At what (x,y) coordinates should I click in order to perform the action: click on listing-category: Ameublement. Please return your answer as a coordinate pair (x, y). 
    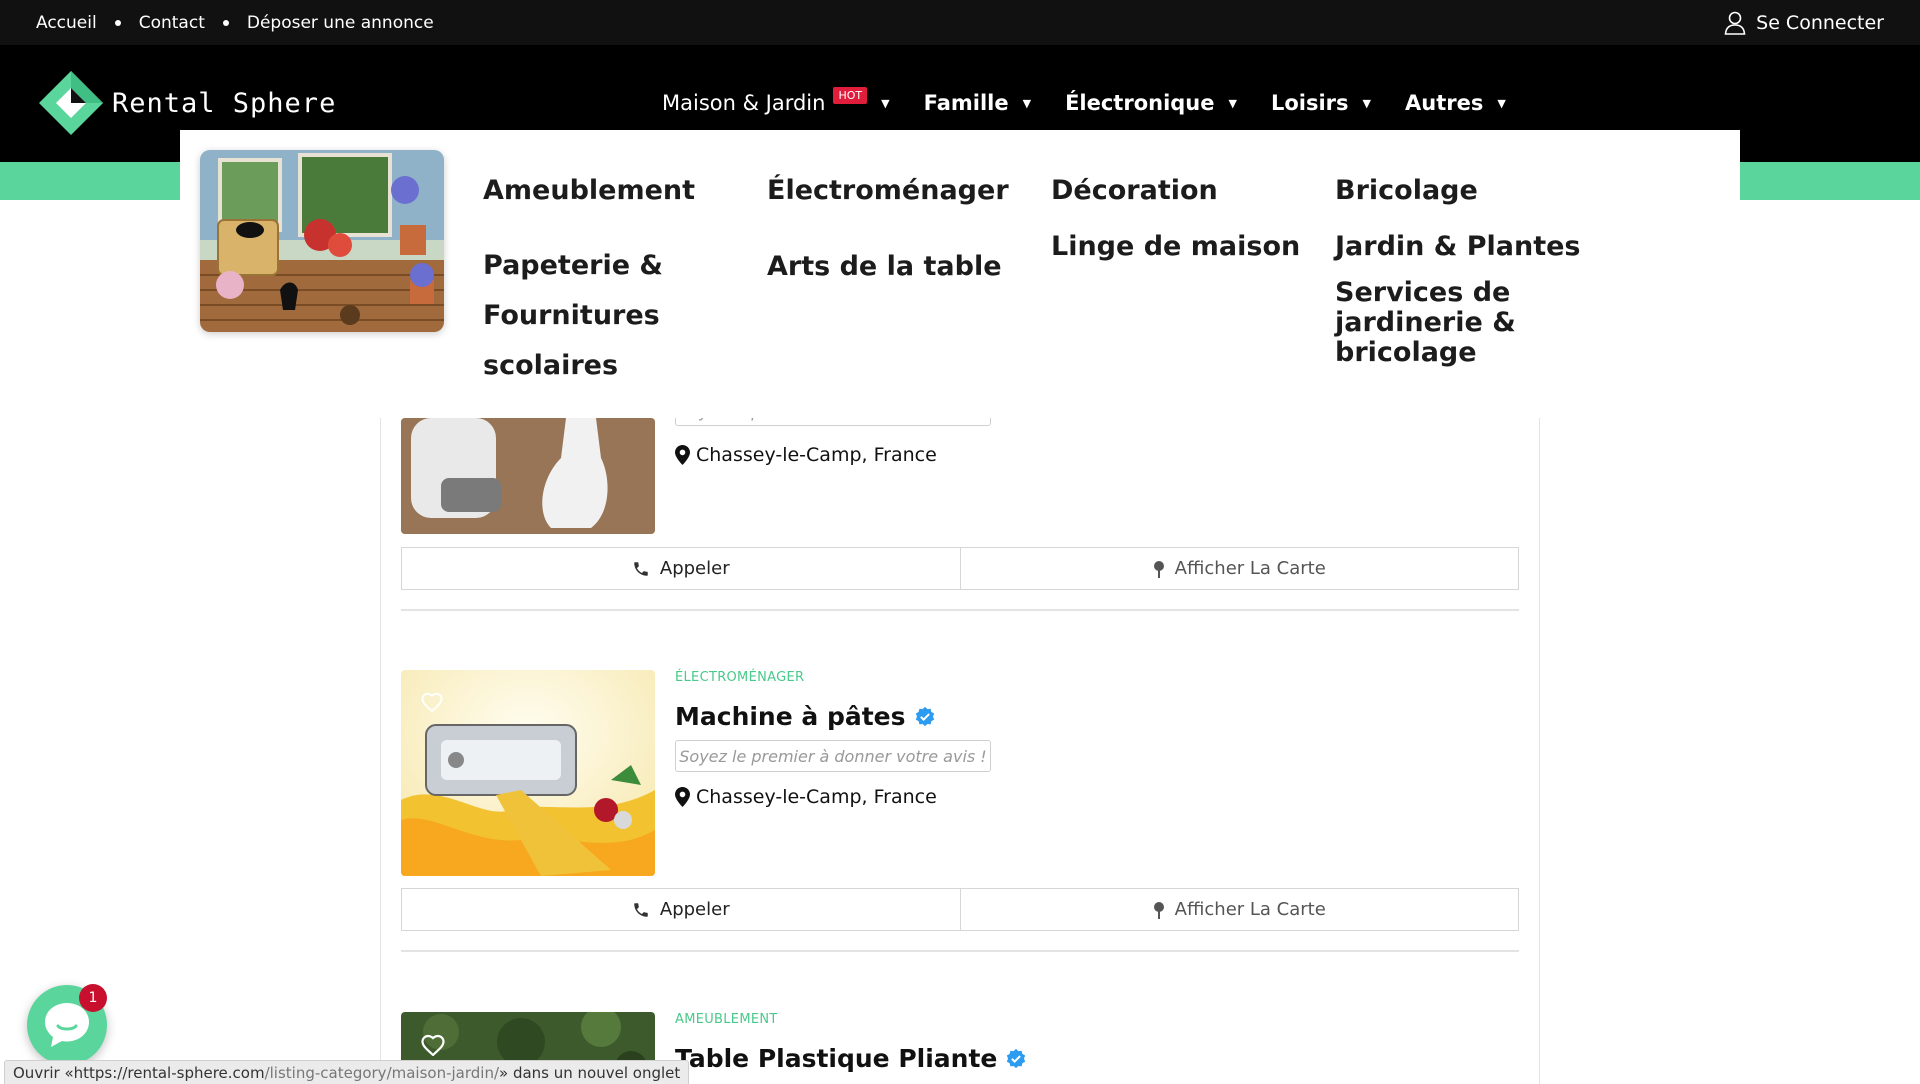
    Looking at the image, I should click on (726, 1019).